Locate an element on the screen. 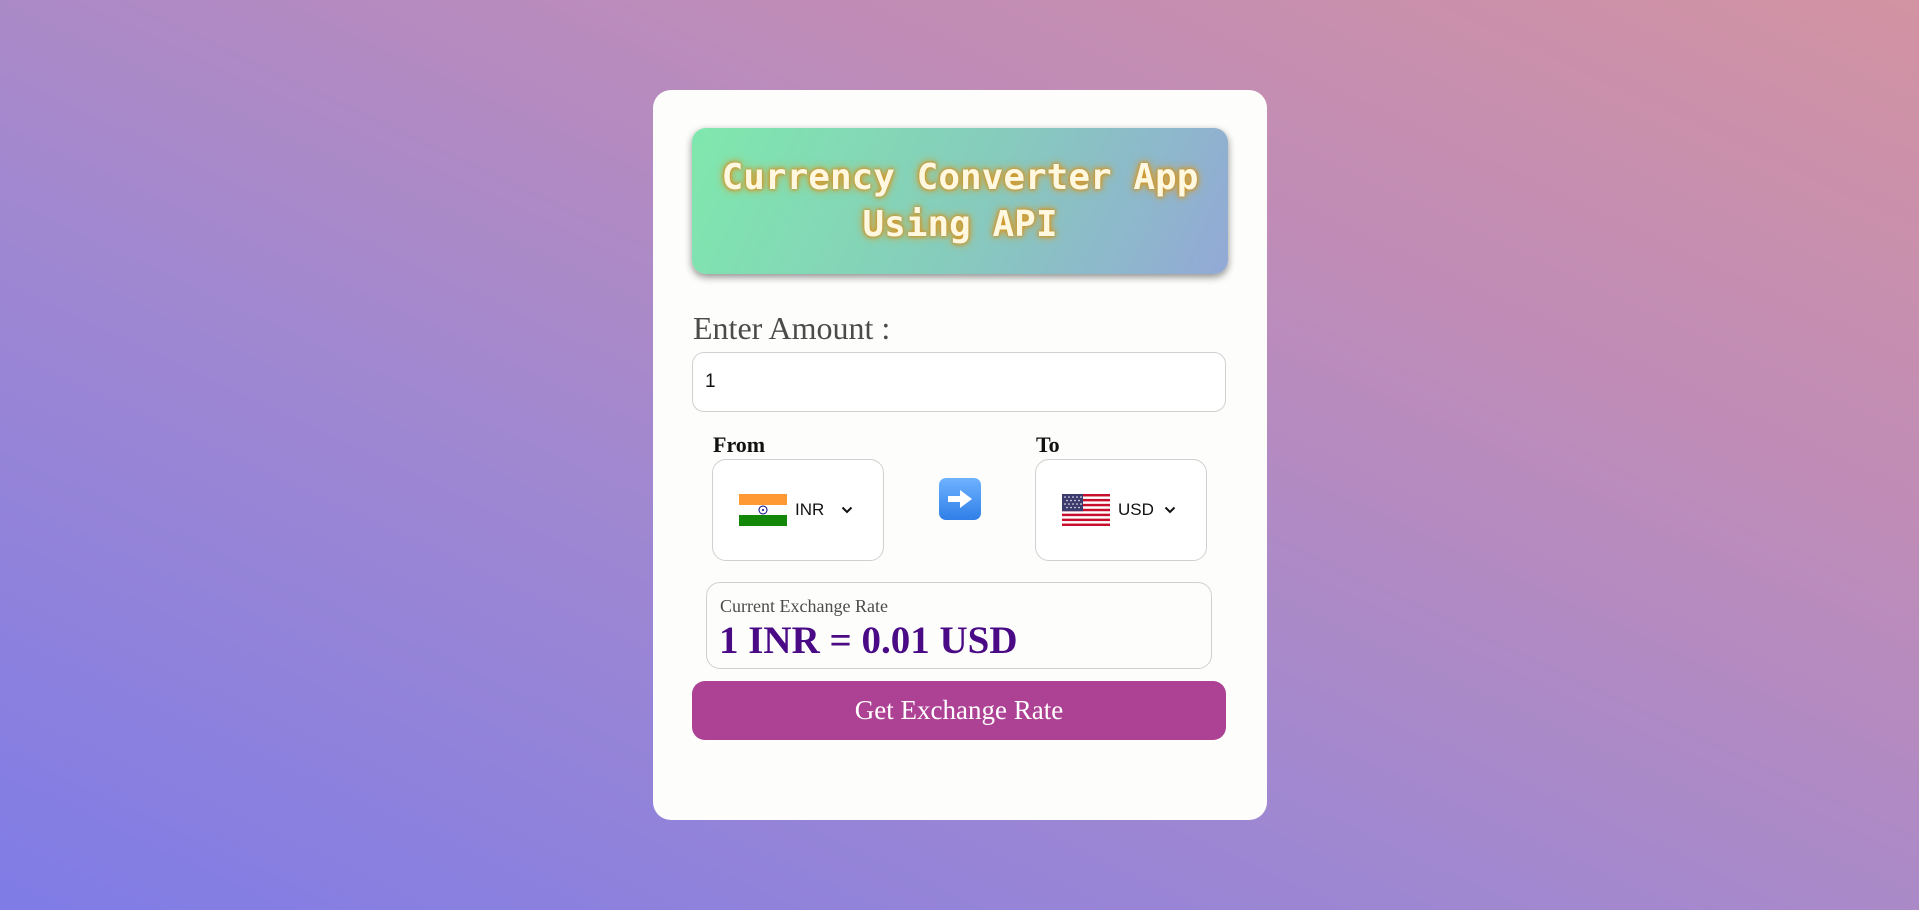 The height and width of the screenshot is (910, 1919). amount-label: Enter Amount : is located at coordinates (792, 328).